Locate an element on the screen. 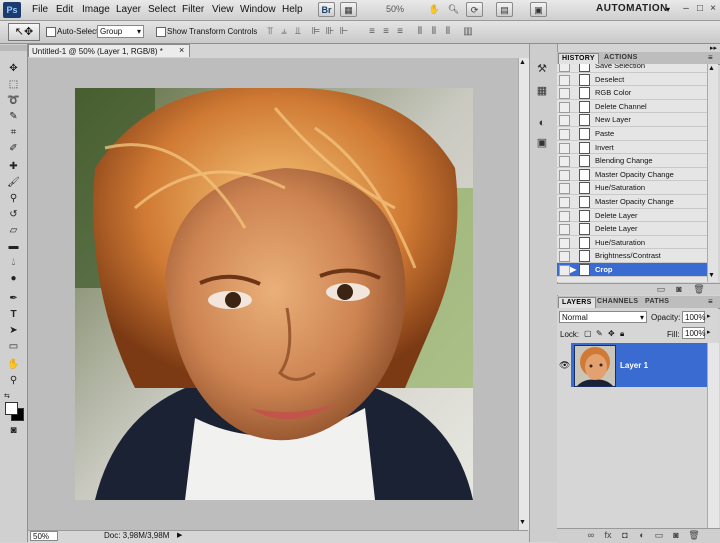 Image resolution: width=720 pixels, height=543 pixels. zoom-tool-icon: 🔍︎ is located at coordinates (453, 9).